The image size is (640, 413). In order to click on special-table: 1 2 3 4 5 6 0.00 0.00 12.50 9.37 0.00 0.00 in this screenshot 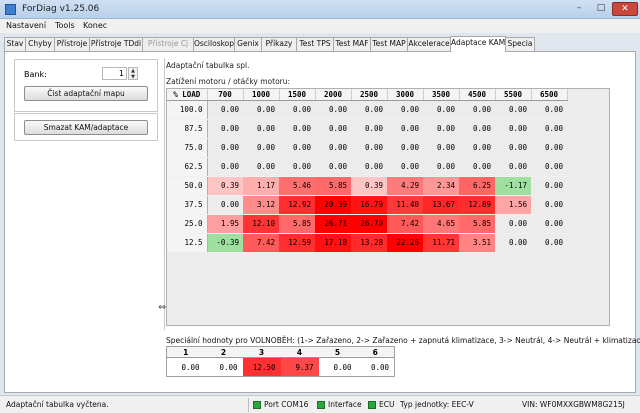, I will do `click(280, 361)`.